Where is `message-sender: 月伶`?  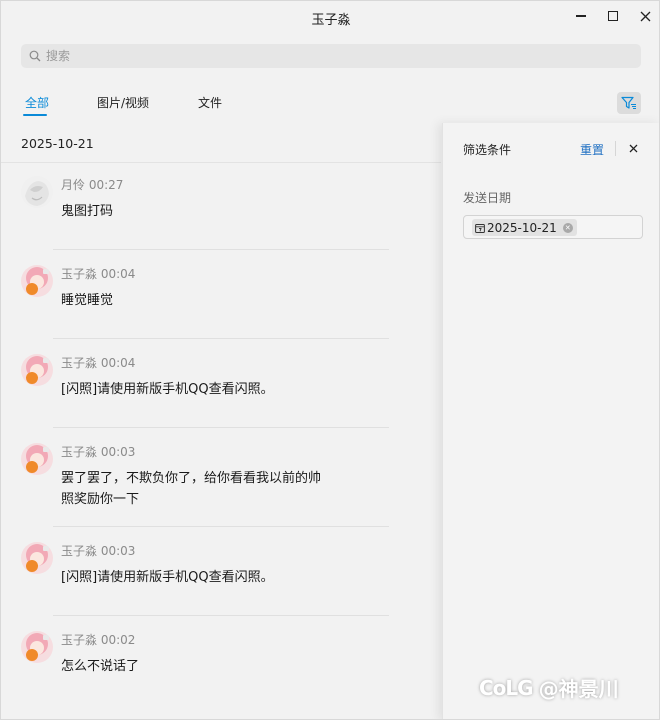 message-sender: 月伶 is located at coordinates (73, 185).